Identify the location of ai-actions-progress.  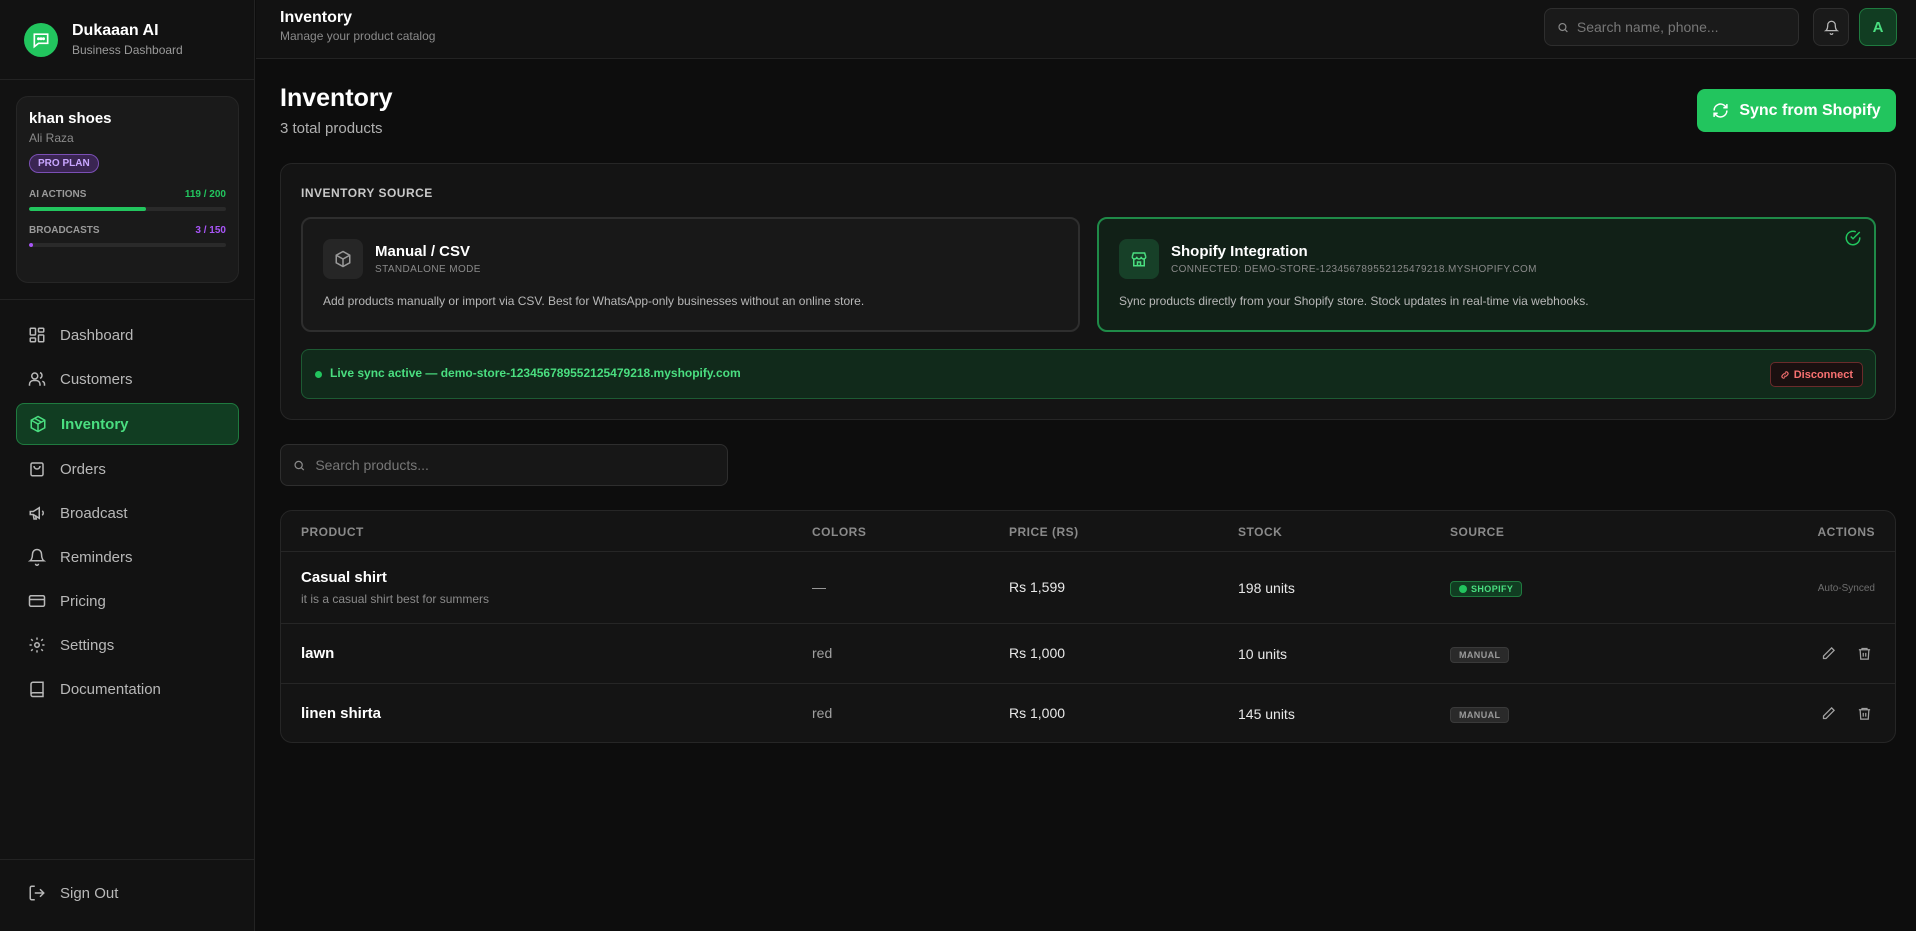
(88, 209).